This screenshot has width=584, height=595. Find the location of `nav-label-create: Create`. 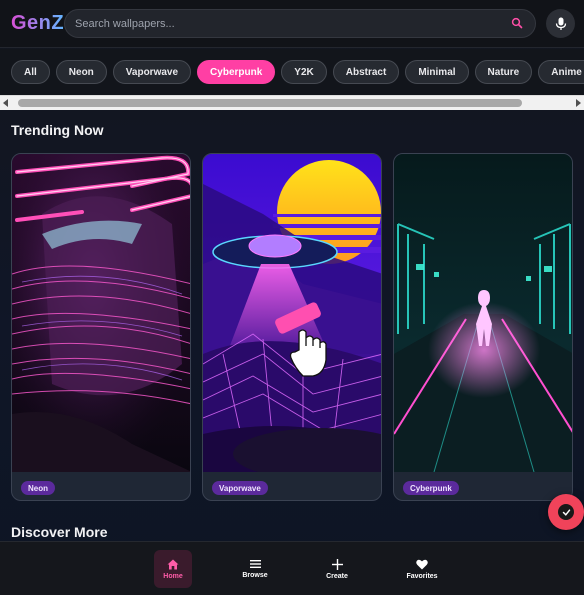

nav-label-create: Create is located at coordinates (337, 576).